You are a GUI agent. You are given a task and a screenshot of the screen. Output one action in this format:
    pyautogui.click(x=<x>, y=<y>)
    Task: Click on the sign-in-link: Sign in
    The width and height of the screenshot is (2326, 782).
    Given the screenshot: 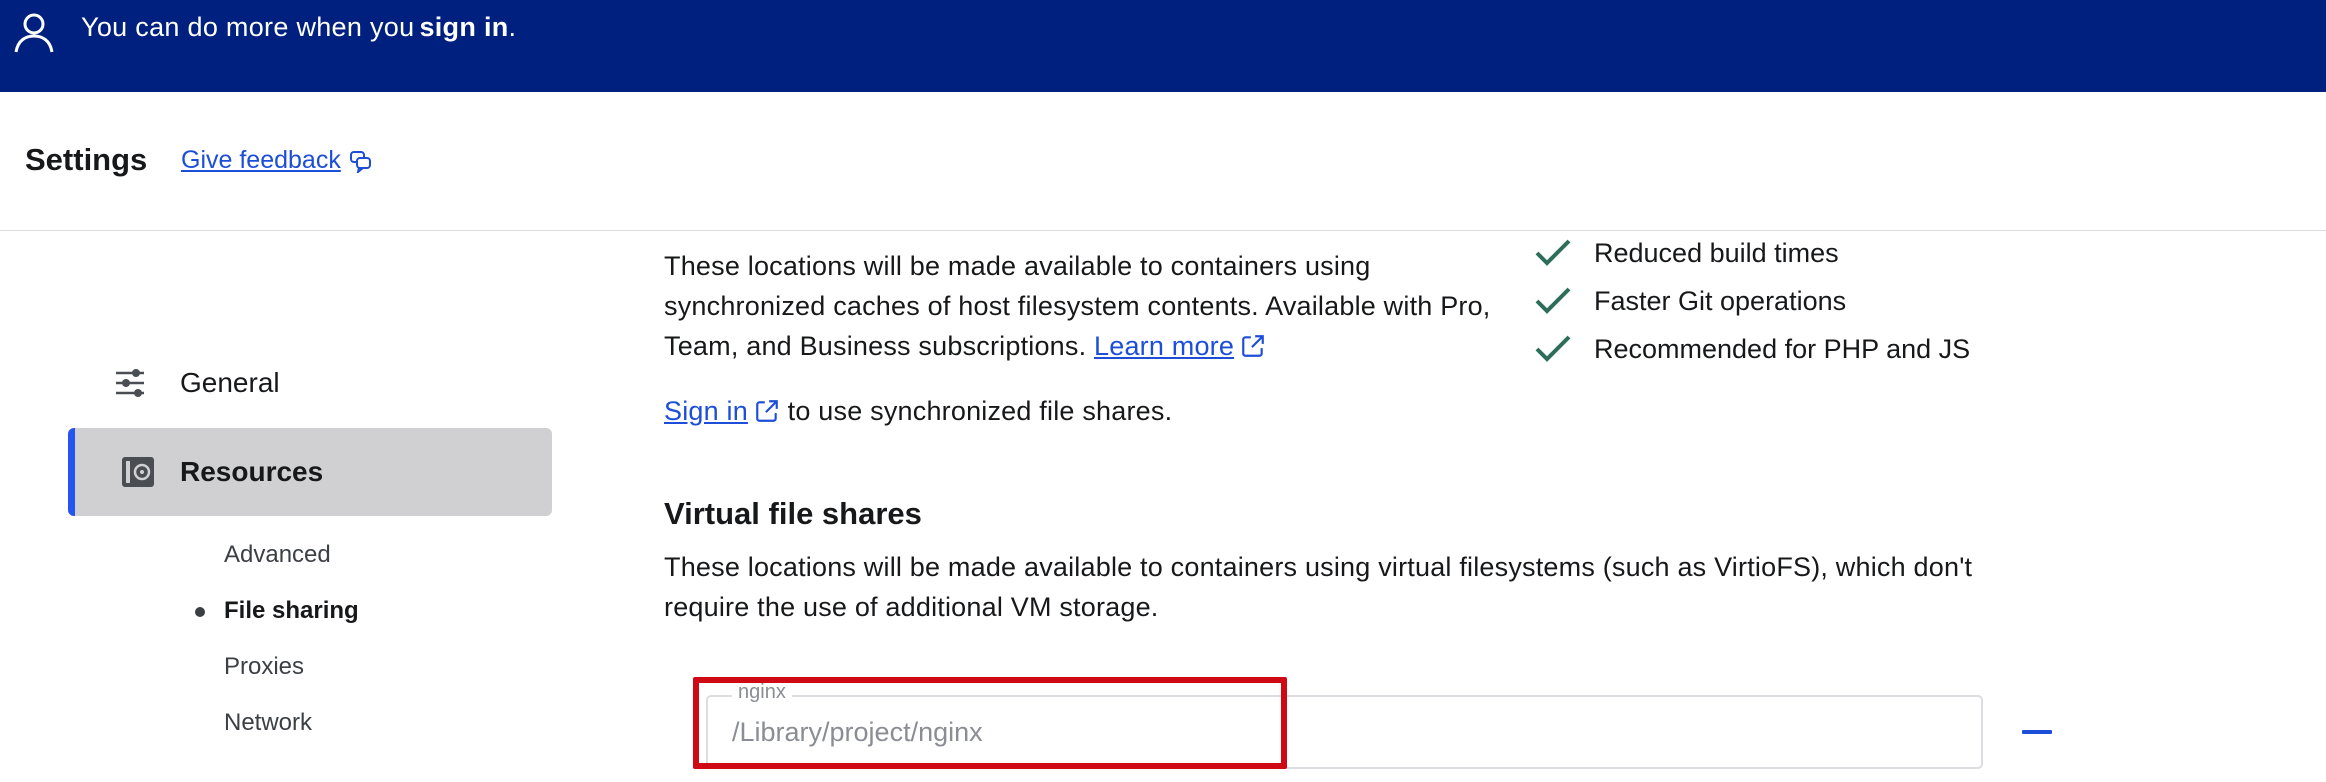 What is the action you would take?
    pyautogui.click(x=706, y=411)
    